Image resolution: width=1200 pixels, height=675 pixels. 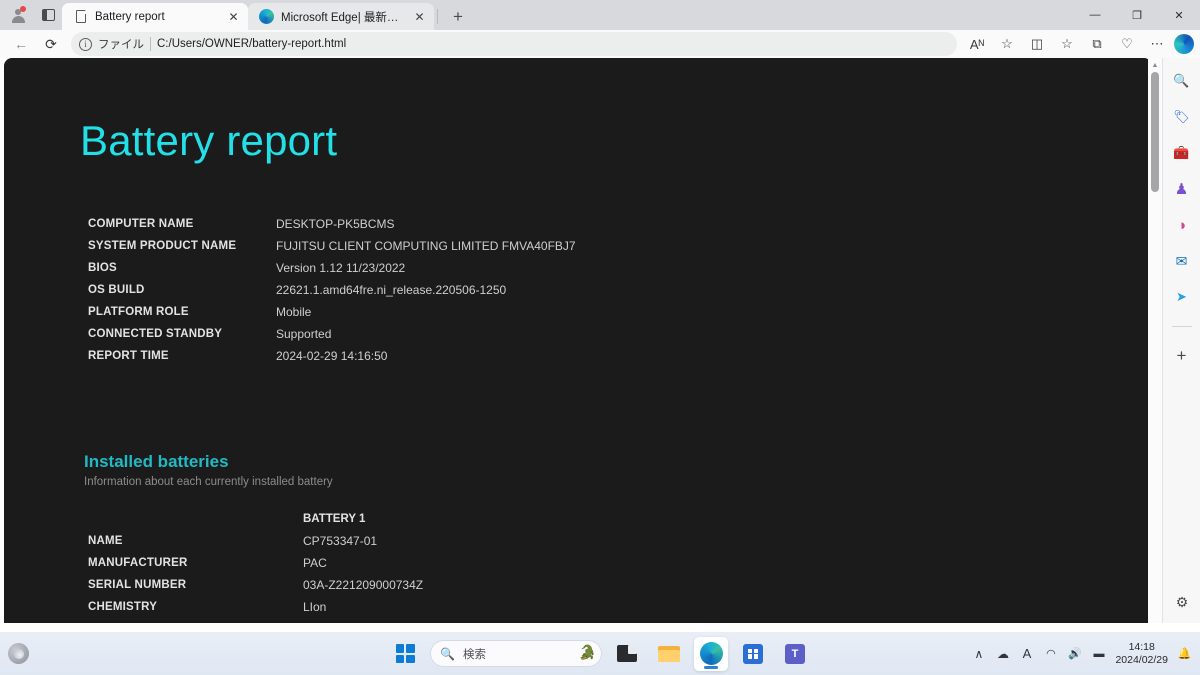 I want to click on collections-icon: ⧉, so click(x=1097, y=44).